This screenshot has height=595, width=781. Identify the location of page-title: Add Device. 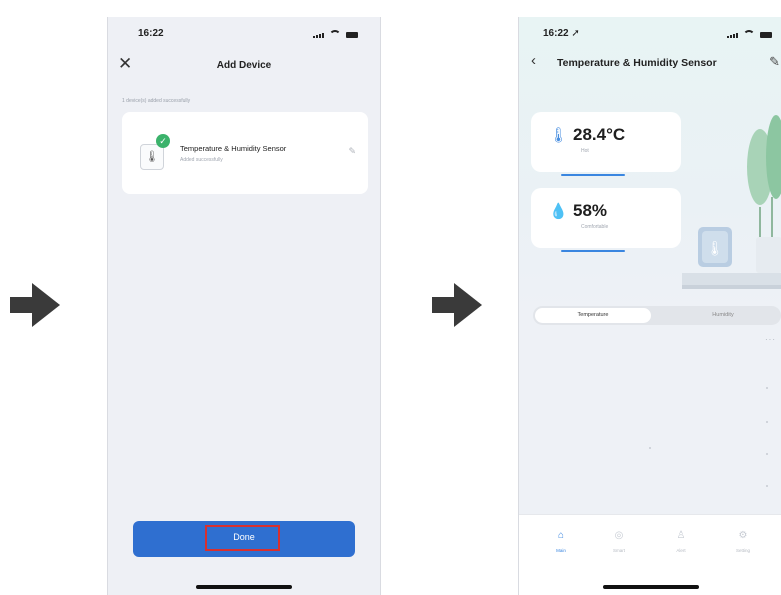
(244, 65).